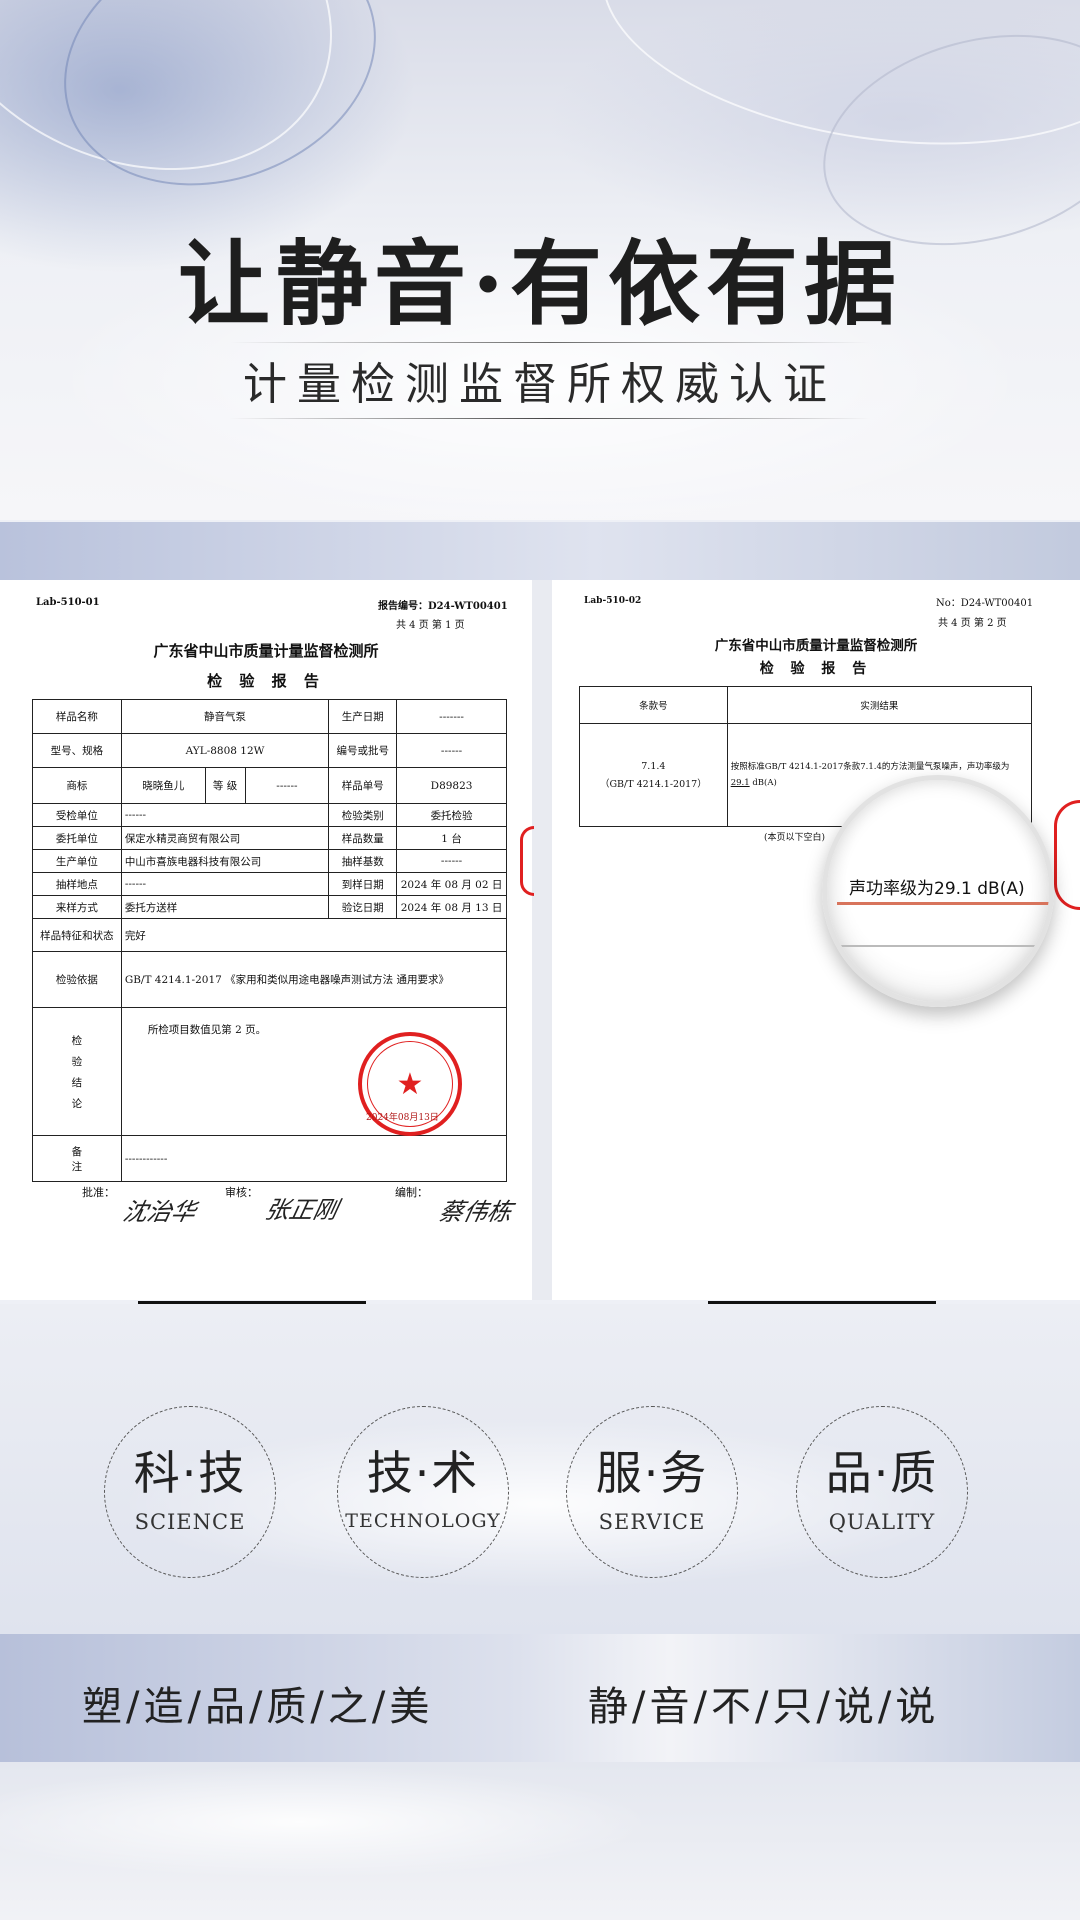 The image size is (1080, 1920). Describe the element at coordinates (258, 1707) in the screenshot. I see `slogan-left: 塑/造/品/质/之/美` at that location.